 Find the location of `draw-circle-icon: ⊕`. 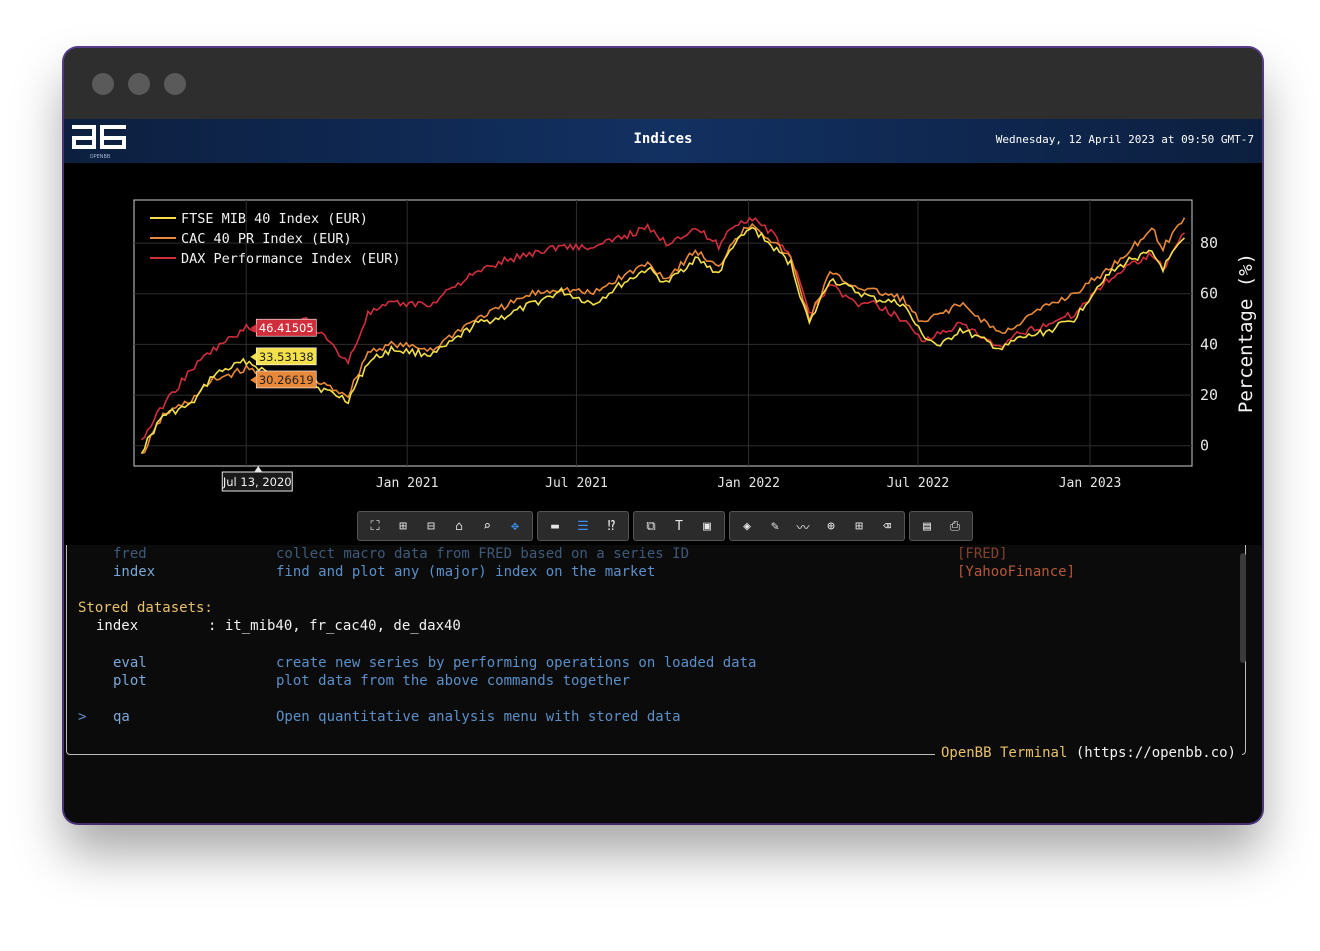

draw-circle-icon: ⊕ is located at coordinates (831, 526).